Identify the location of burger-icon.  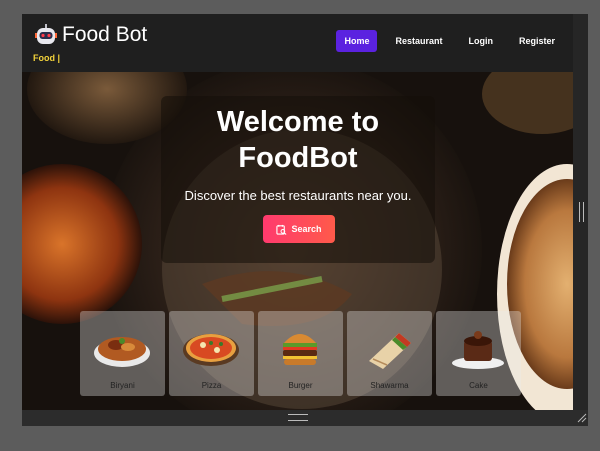
(300, 349).